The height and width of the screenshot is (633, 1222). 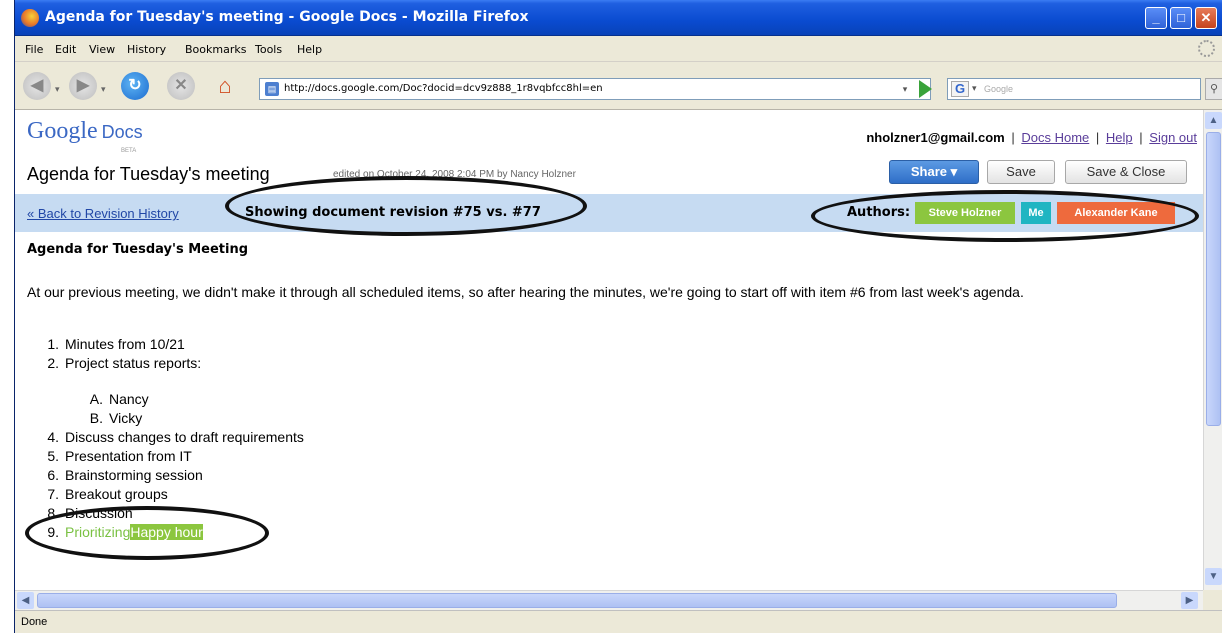 What do you see at coordinates (272, 89) in the screenshot?
I see `site-favicon-icon: ▤` at bounding box center [272, 89].